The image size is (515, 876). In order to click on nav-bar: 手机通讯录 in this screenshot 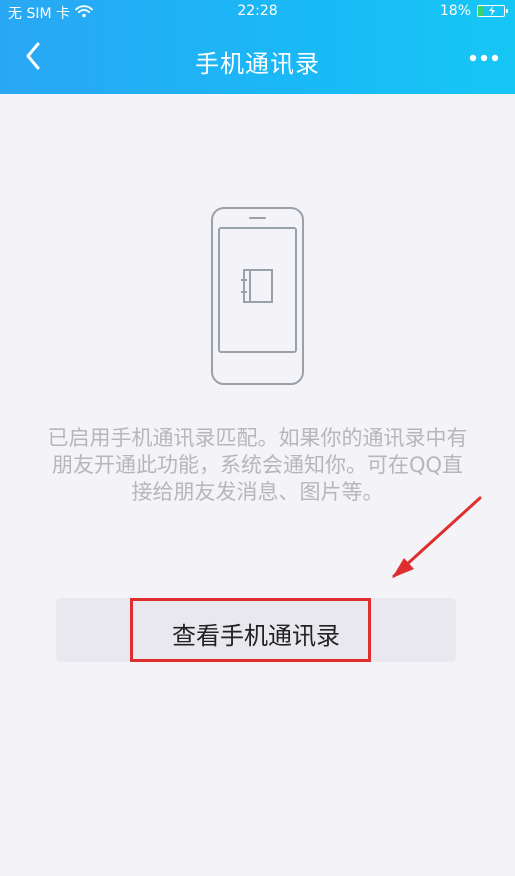, I will do `click(257, 58)`.